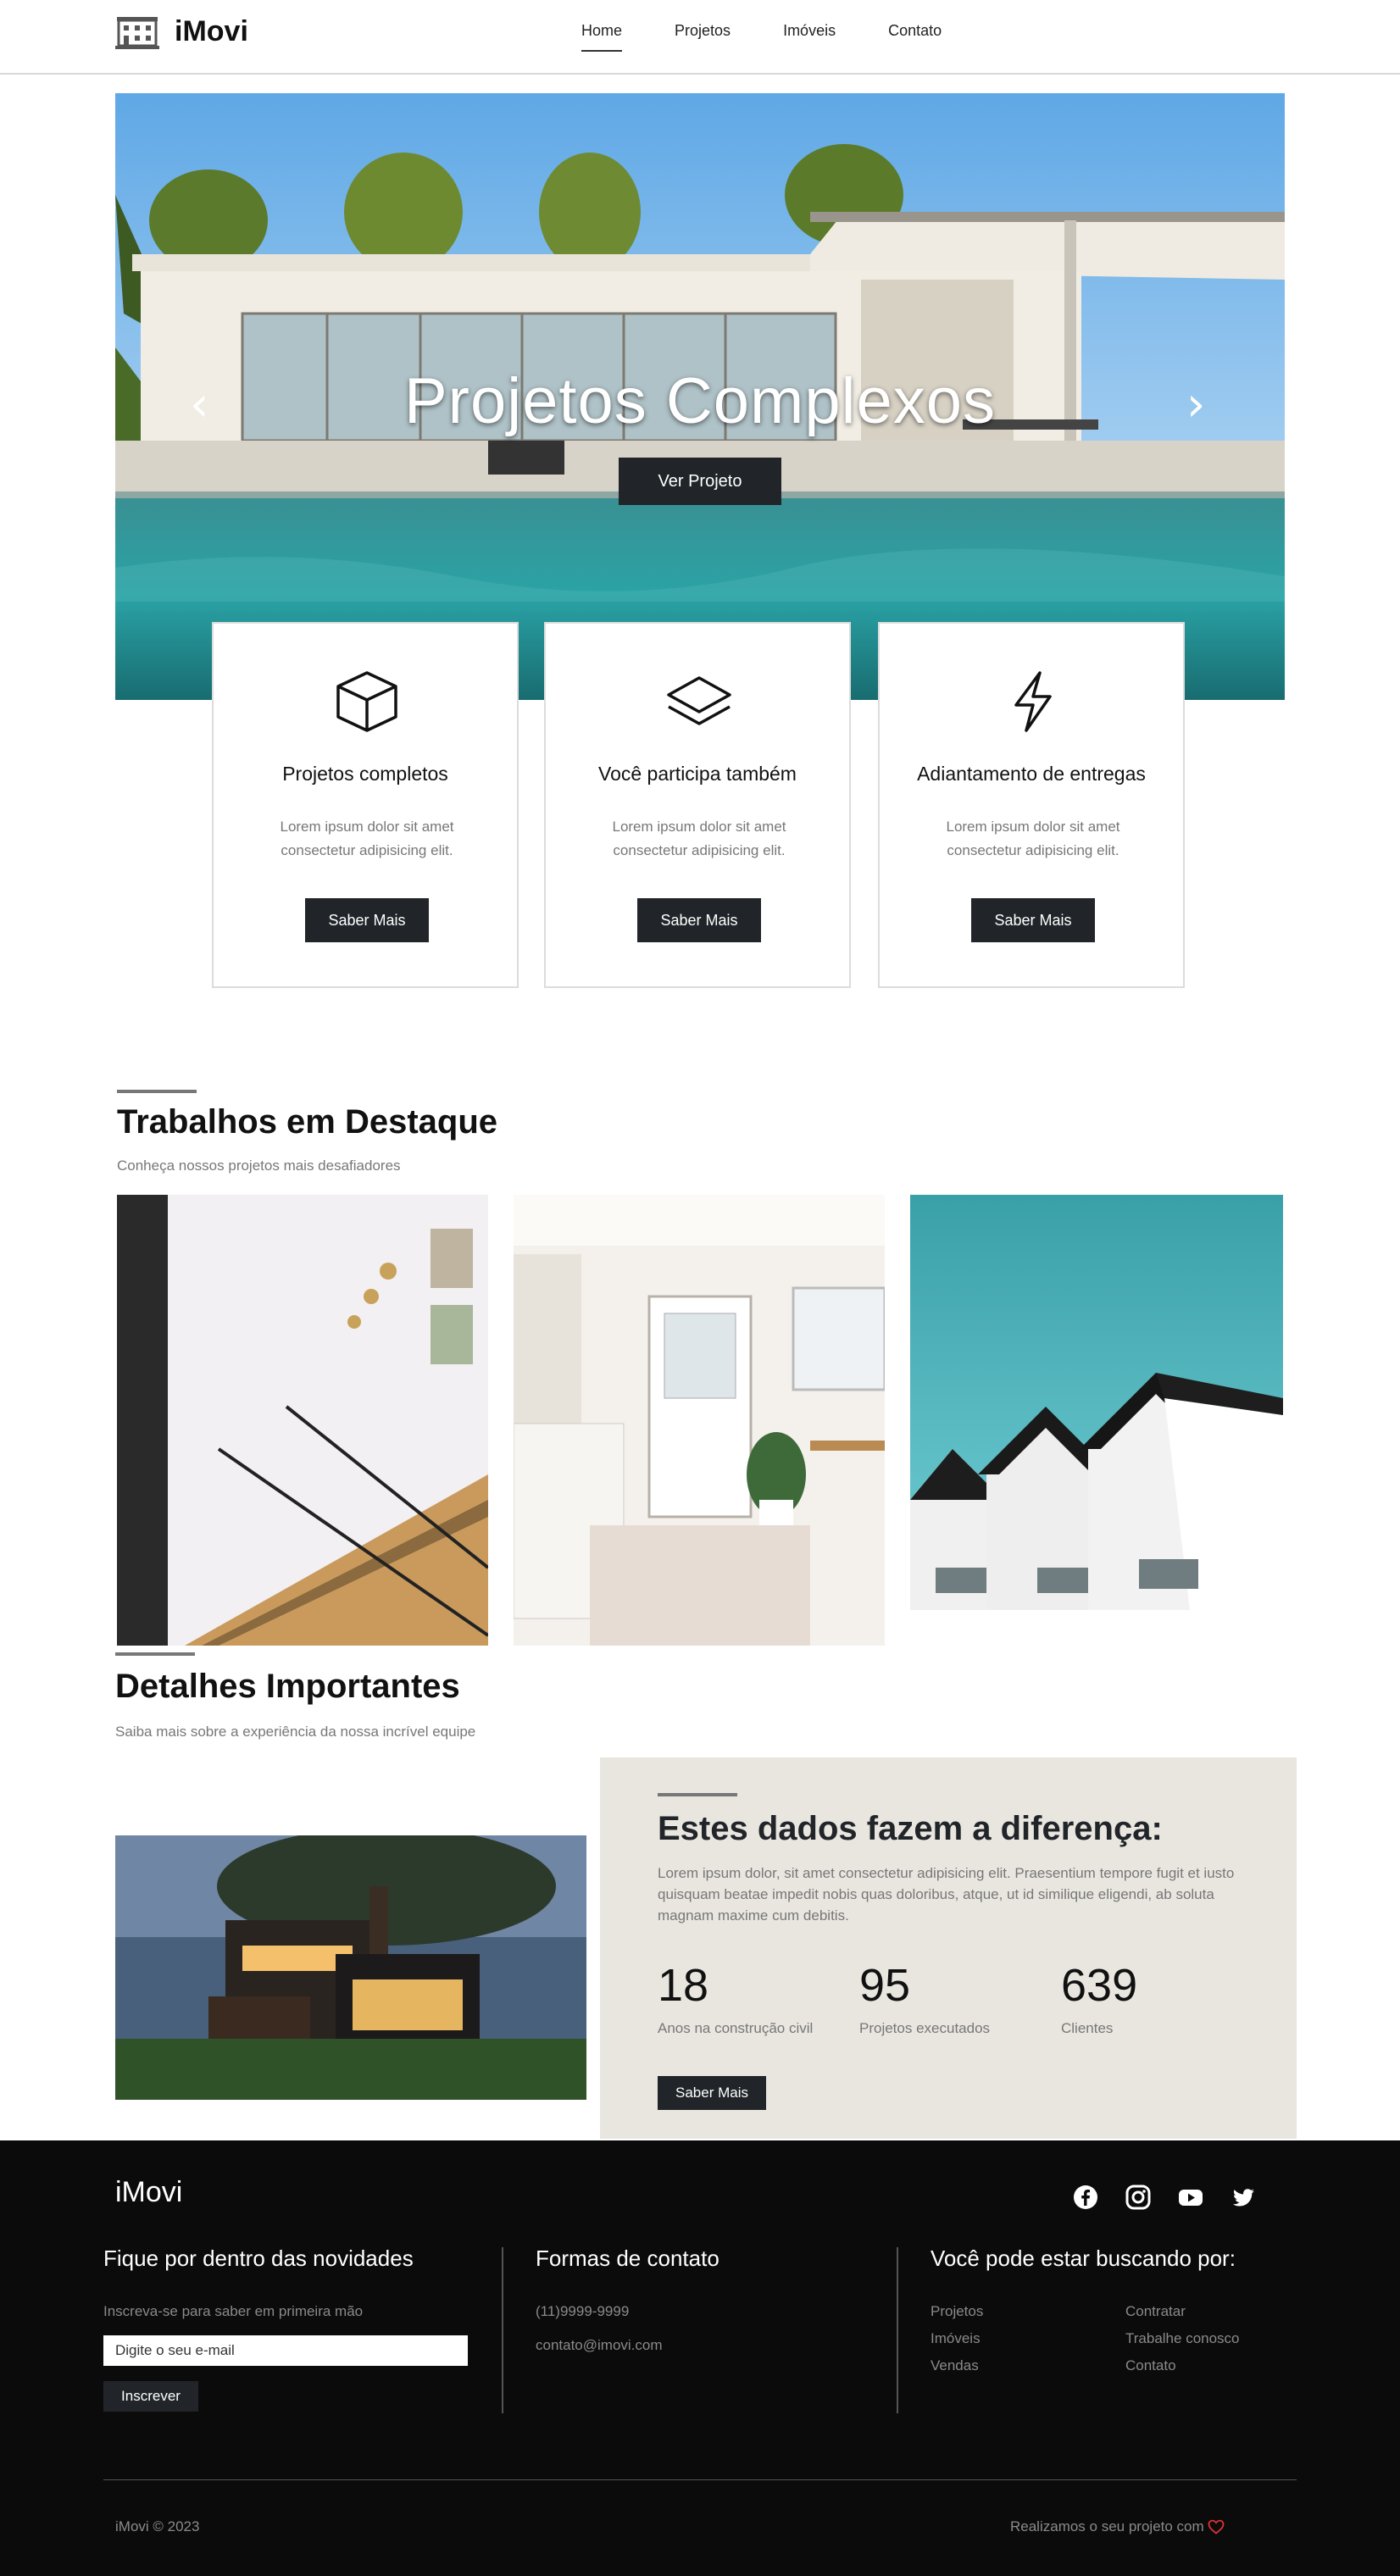 This screenshot has width=1400, height=2576. What do you see at coordinates (1033, 701) in the screenshot?
I see `lightning-icon` at bounding box center [1033, 701].